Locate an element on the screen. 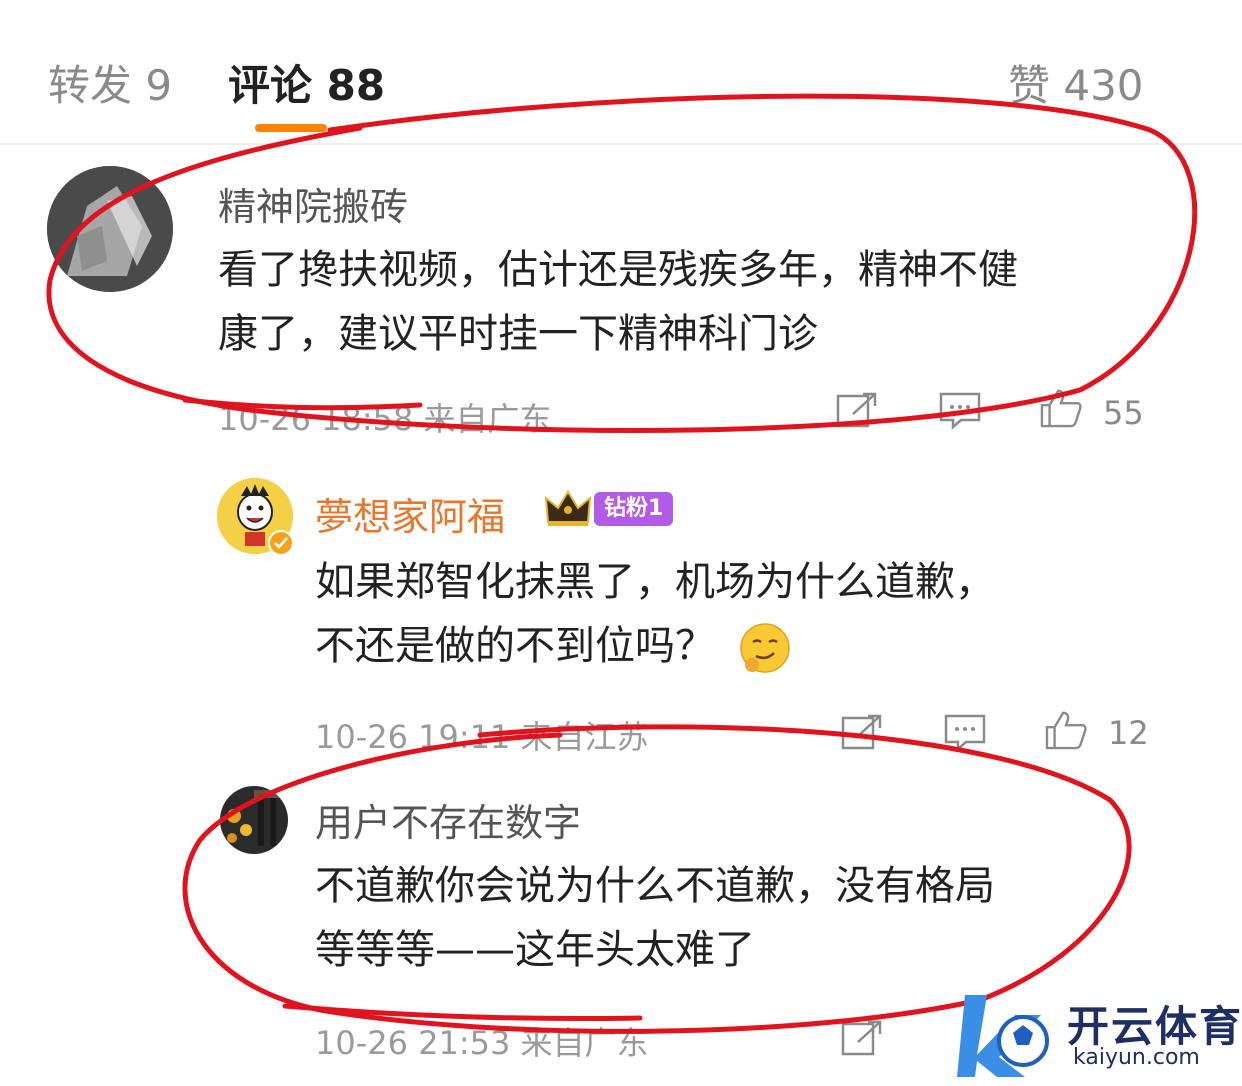 The width and height of the screenshot is (1242, 1086). kaiyun-logo-icon is located at coordinates (1003, 1036).